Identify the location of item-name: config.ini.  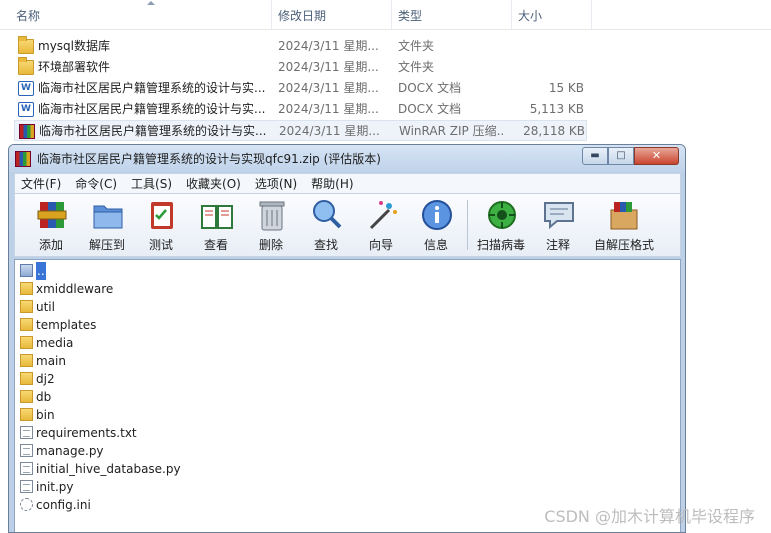
(63, 505).